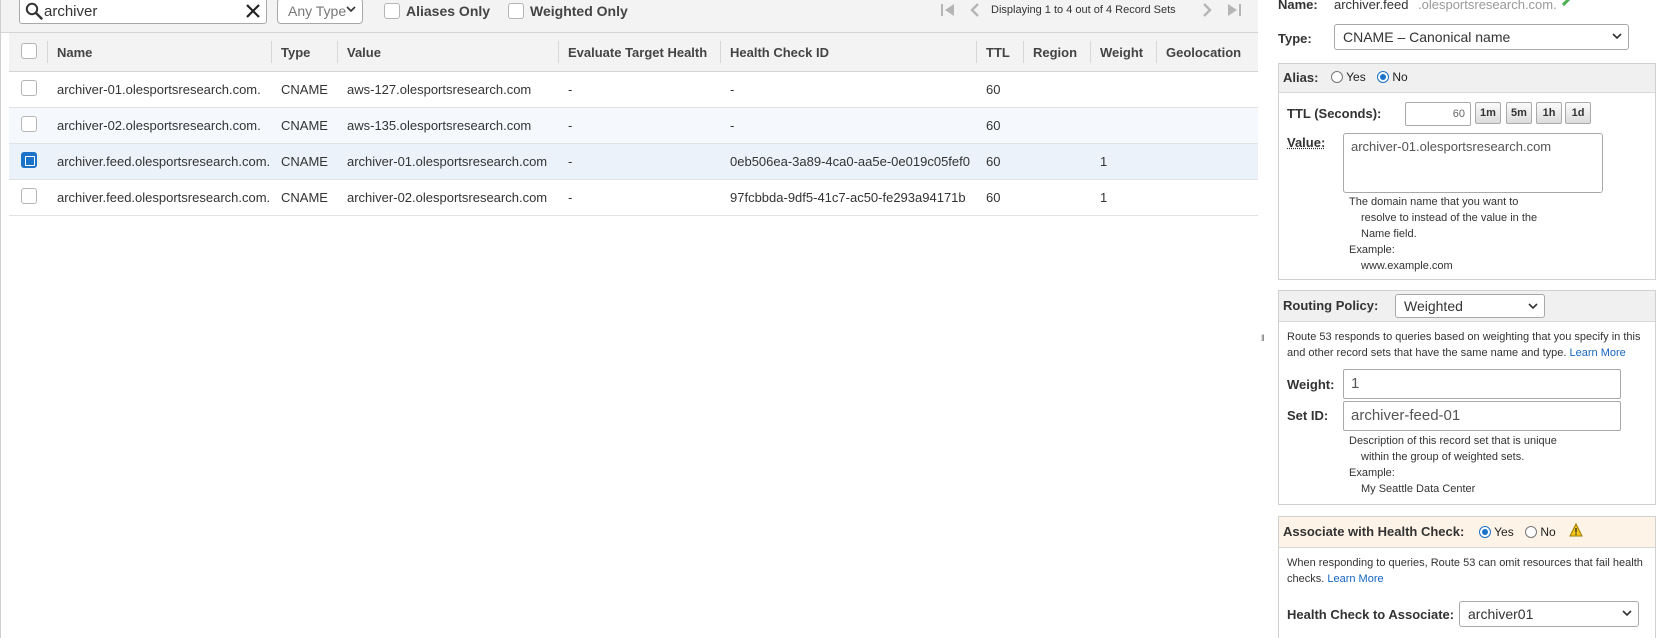  Describe the element at coordinates (1263, 338) in the screenshot. I see `splitter-grip-icon: ‖` at that location.